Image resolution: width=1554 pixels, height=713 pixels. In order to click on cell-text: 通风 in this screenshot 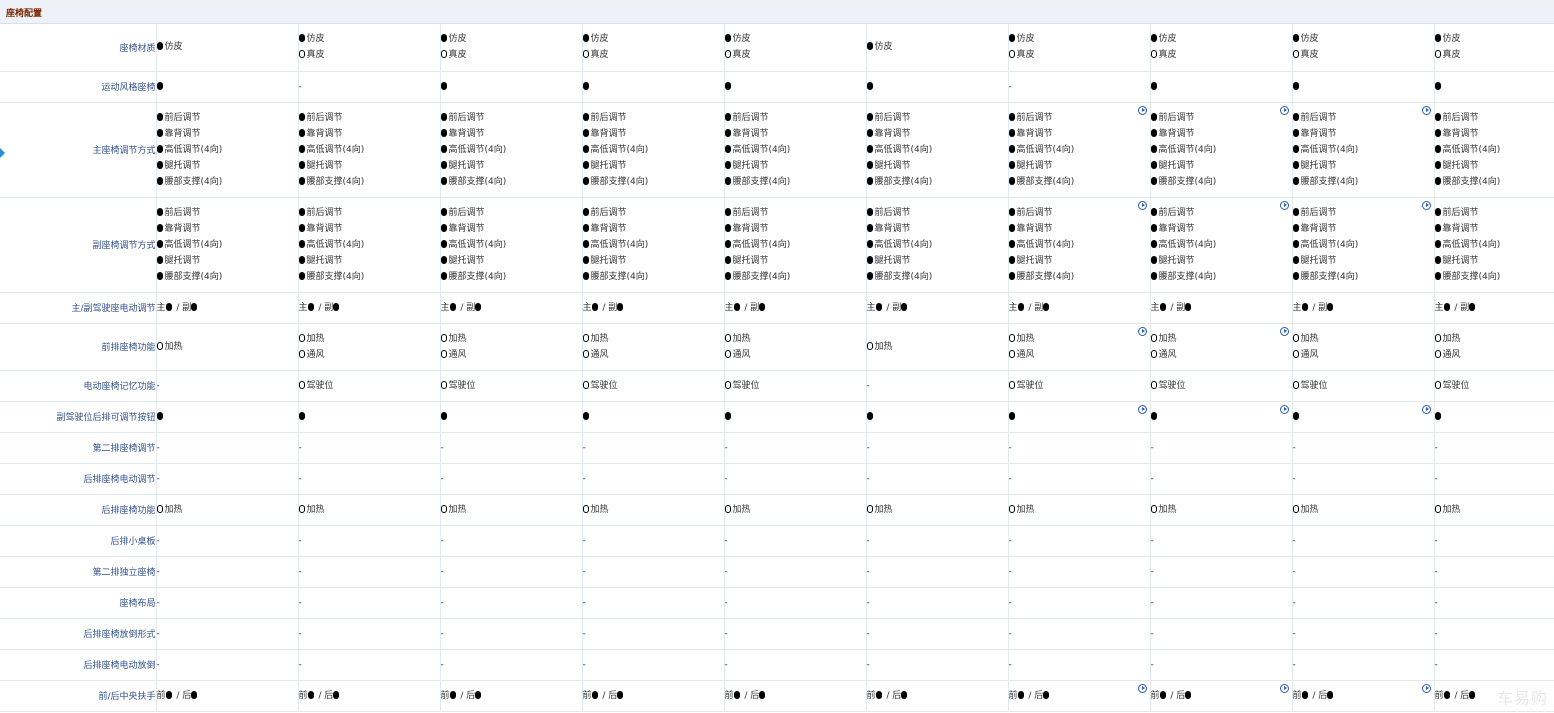, I will do `click(1309, 354)`.